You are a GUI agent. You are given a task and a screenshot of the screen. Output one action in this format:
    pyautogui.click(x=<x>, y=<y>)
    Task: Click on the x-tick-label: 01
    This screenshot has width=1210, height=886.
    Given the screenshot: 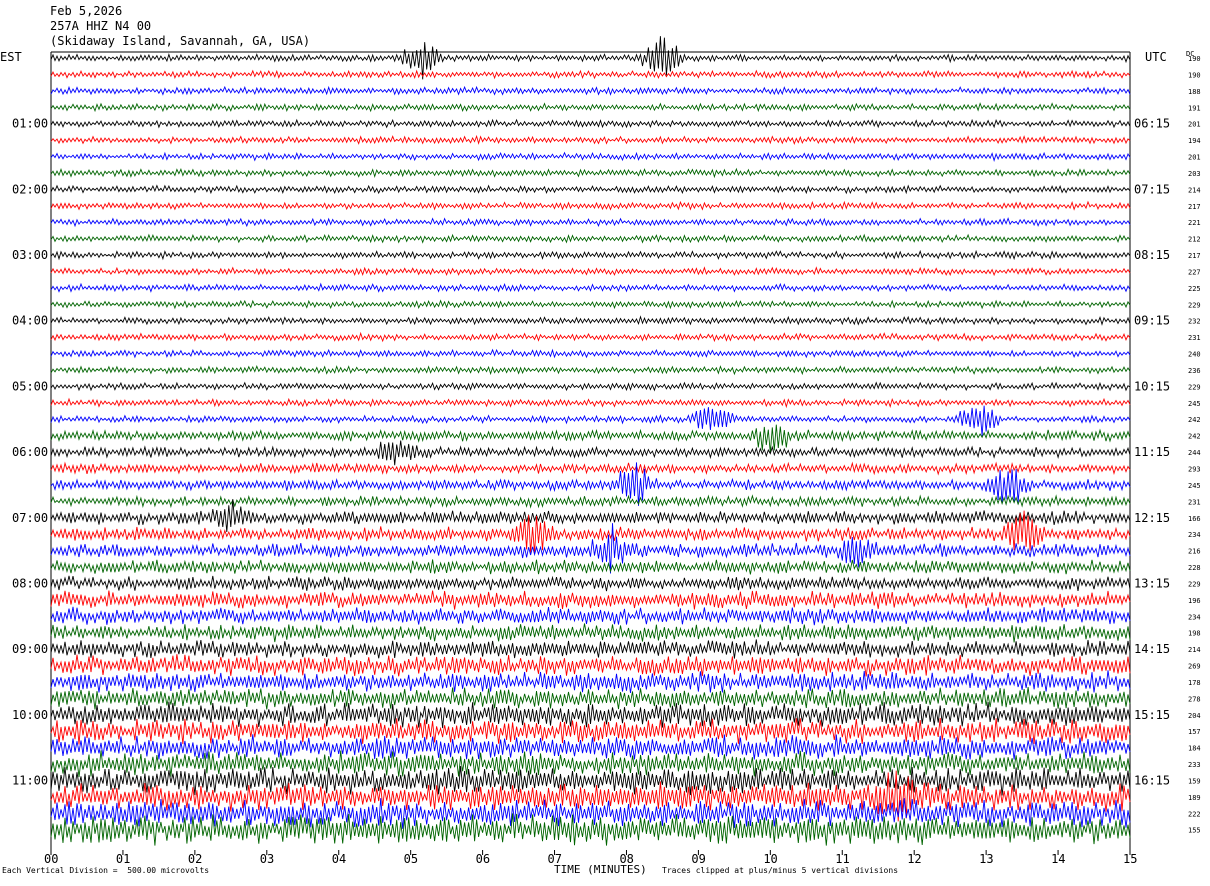 What is the action you would take?
    pyautogui.click(x=123, y=859)
    